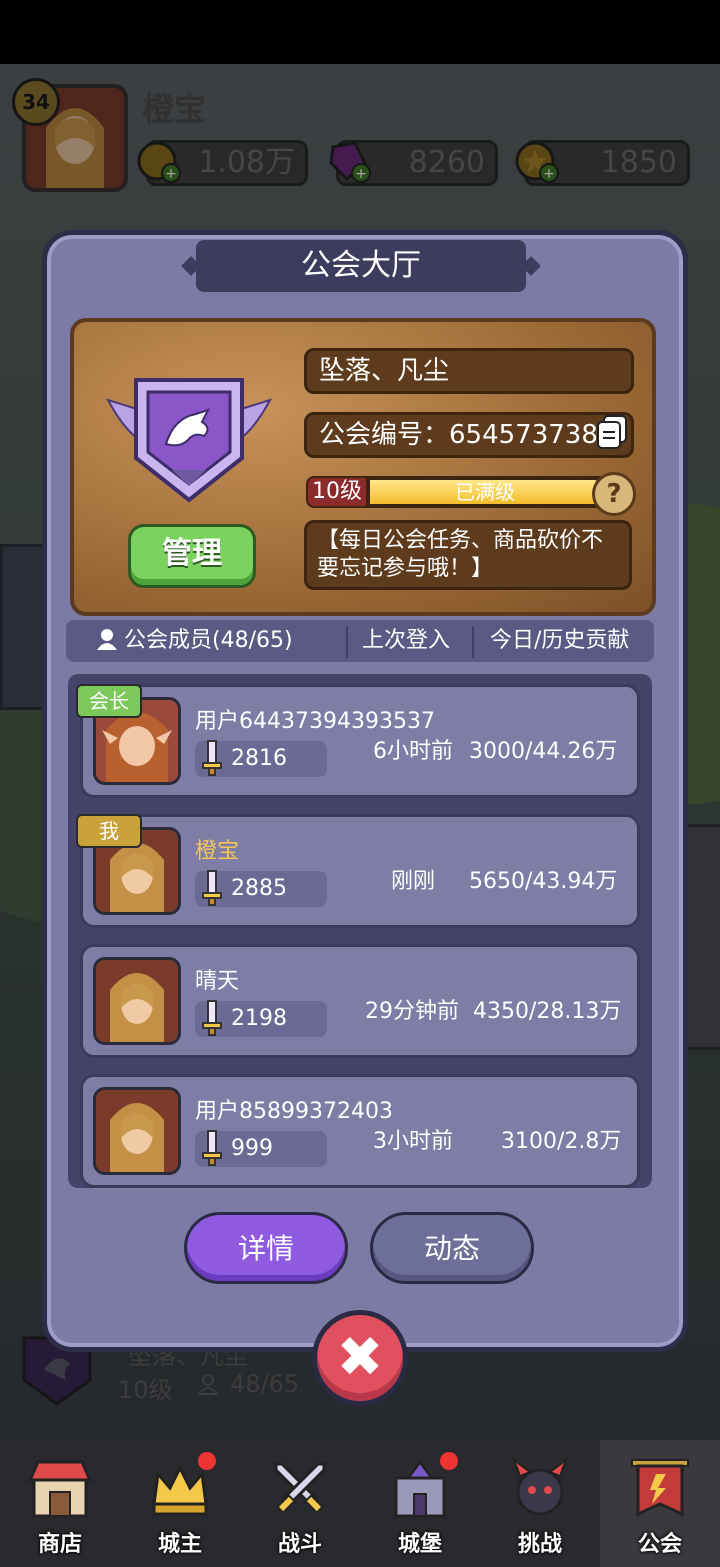 The image size is (720, 1567). I want to click on detail-button: 详情, so click(266, 1248).